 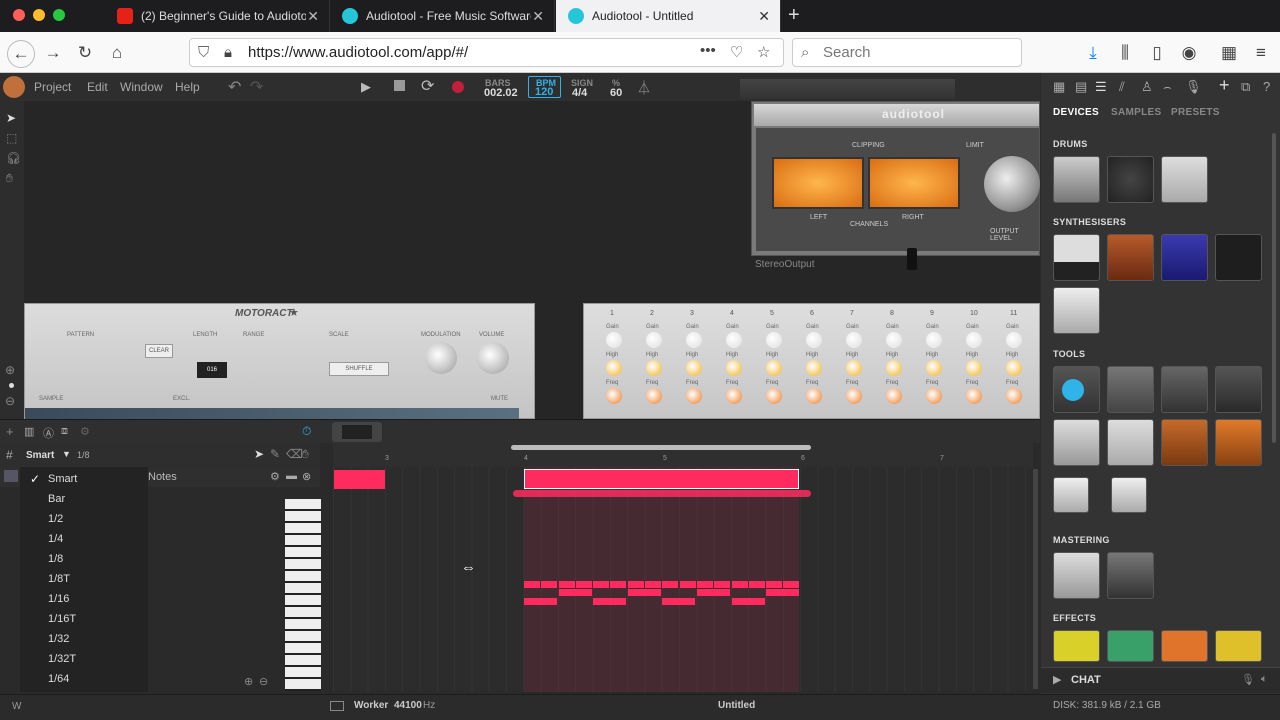 I want to click on close-window-button, so click(x=19, y=15).